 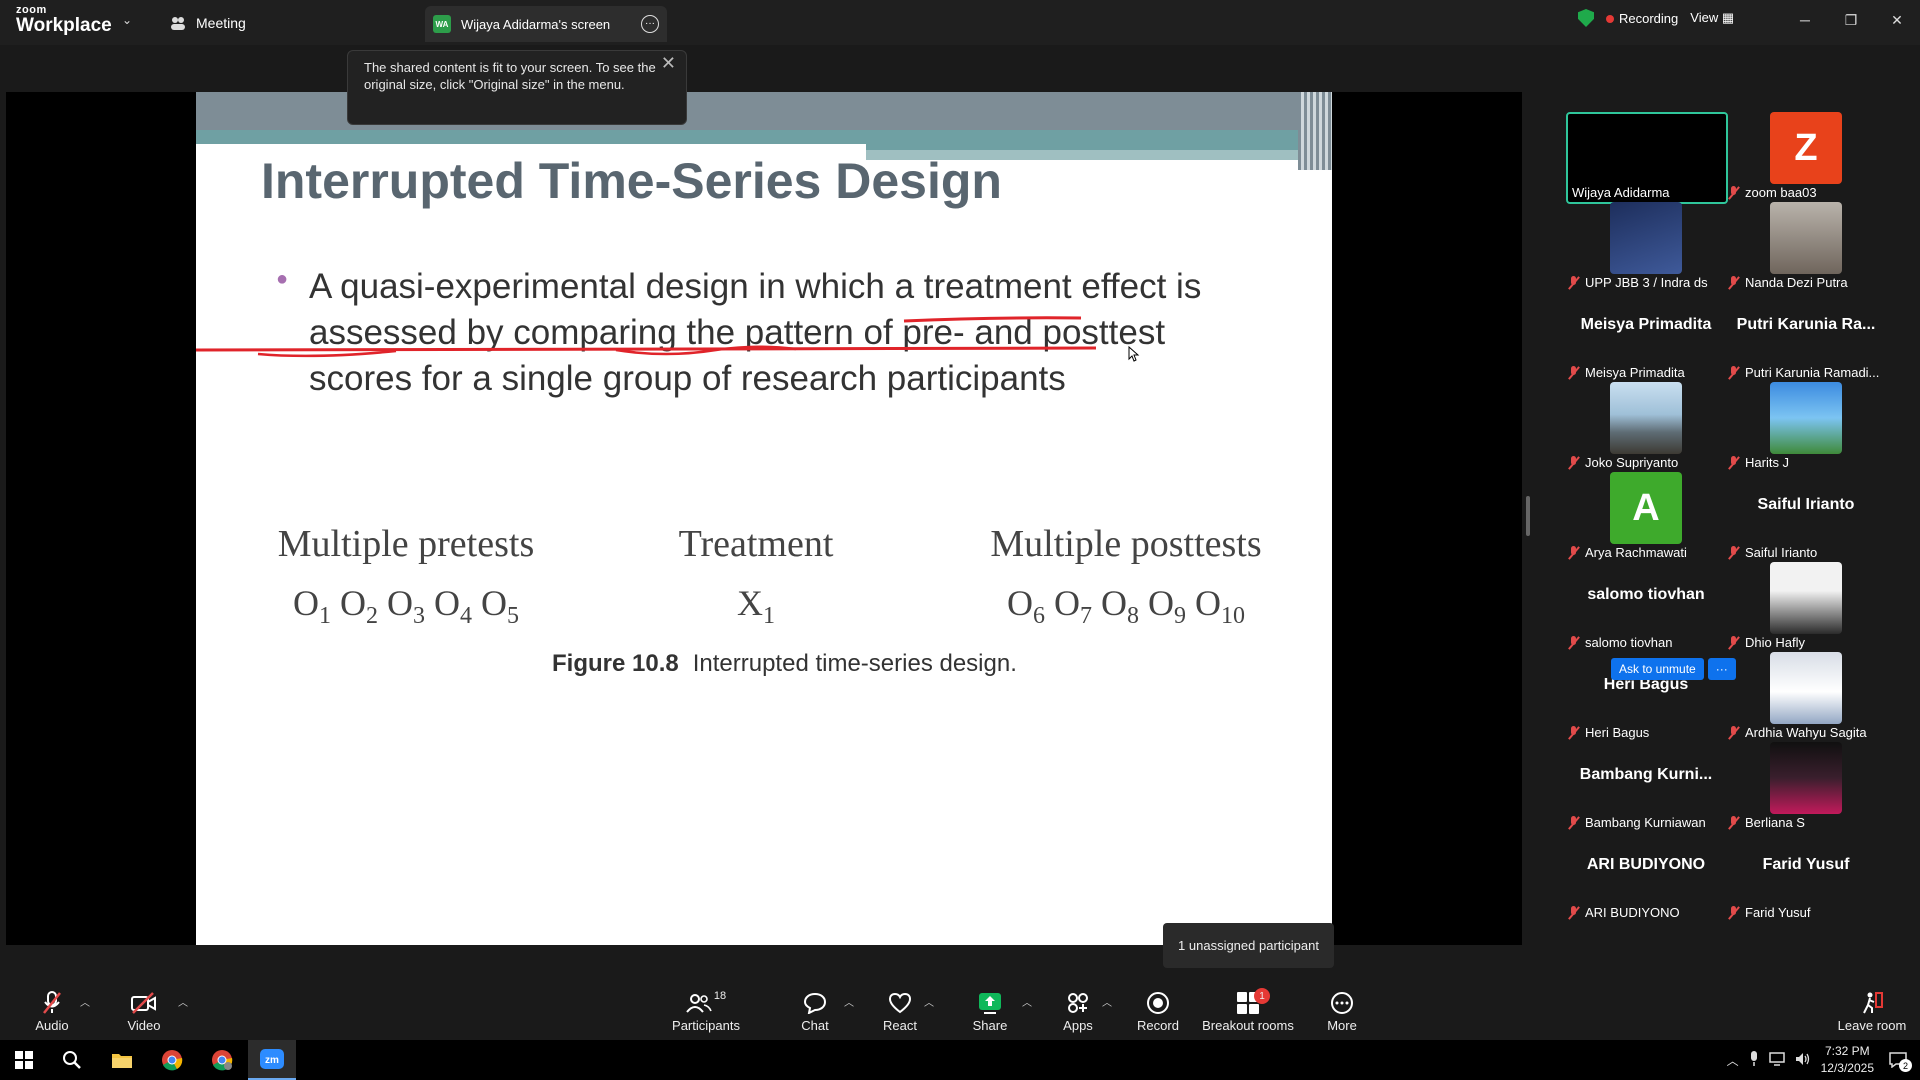 I want to click on clock-time: 7:32 PM, so click(x=1847, y=1051).